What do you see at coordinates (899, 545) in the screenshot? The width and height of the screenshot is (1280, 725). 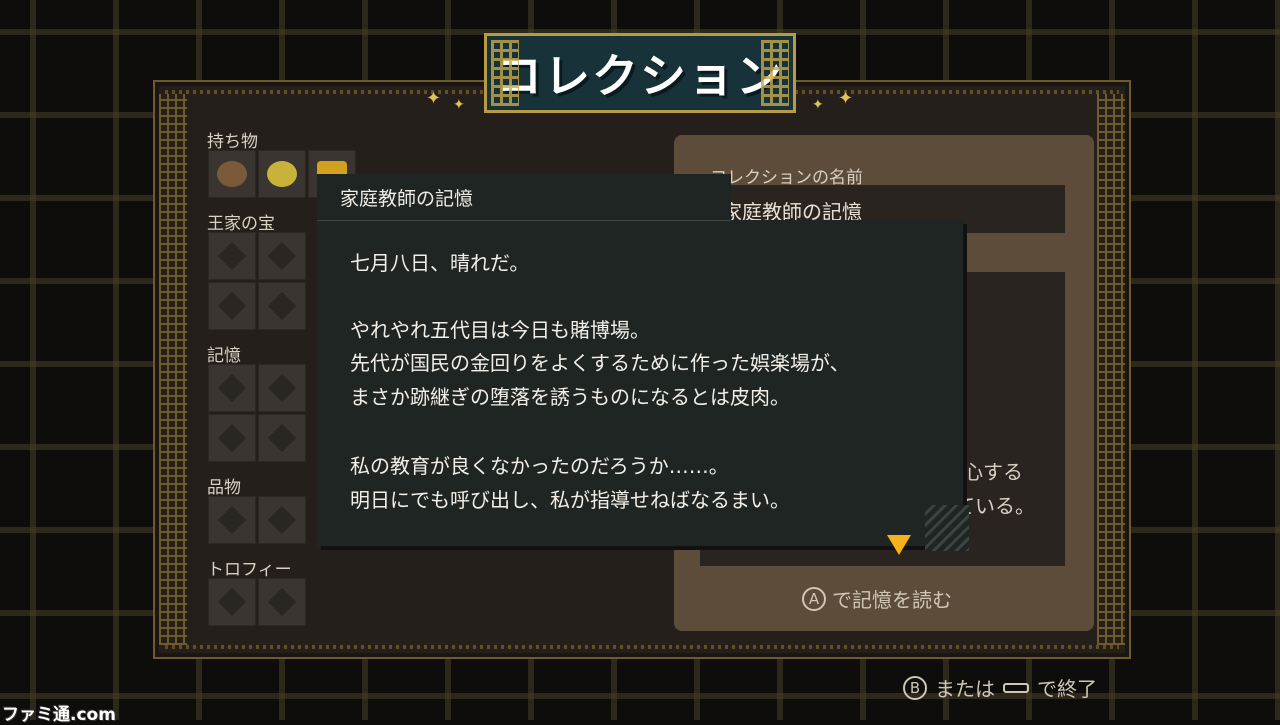 I see `down-arrow-icon` at bounding box center [899, 545].